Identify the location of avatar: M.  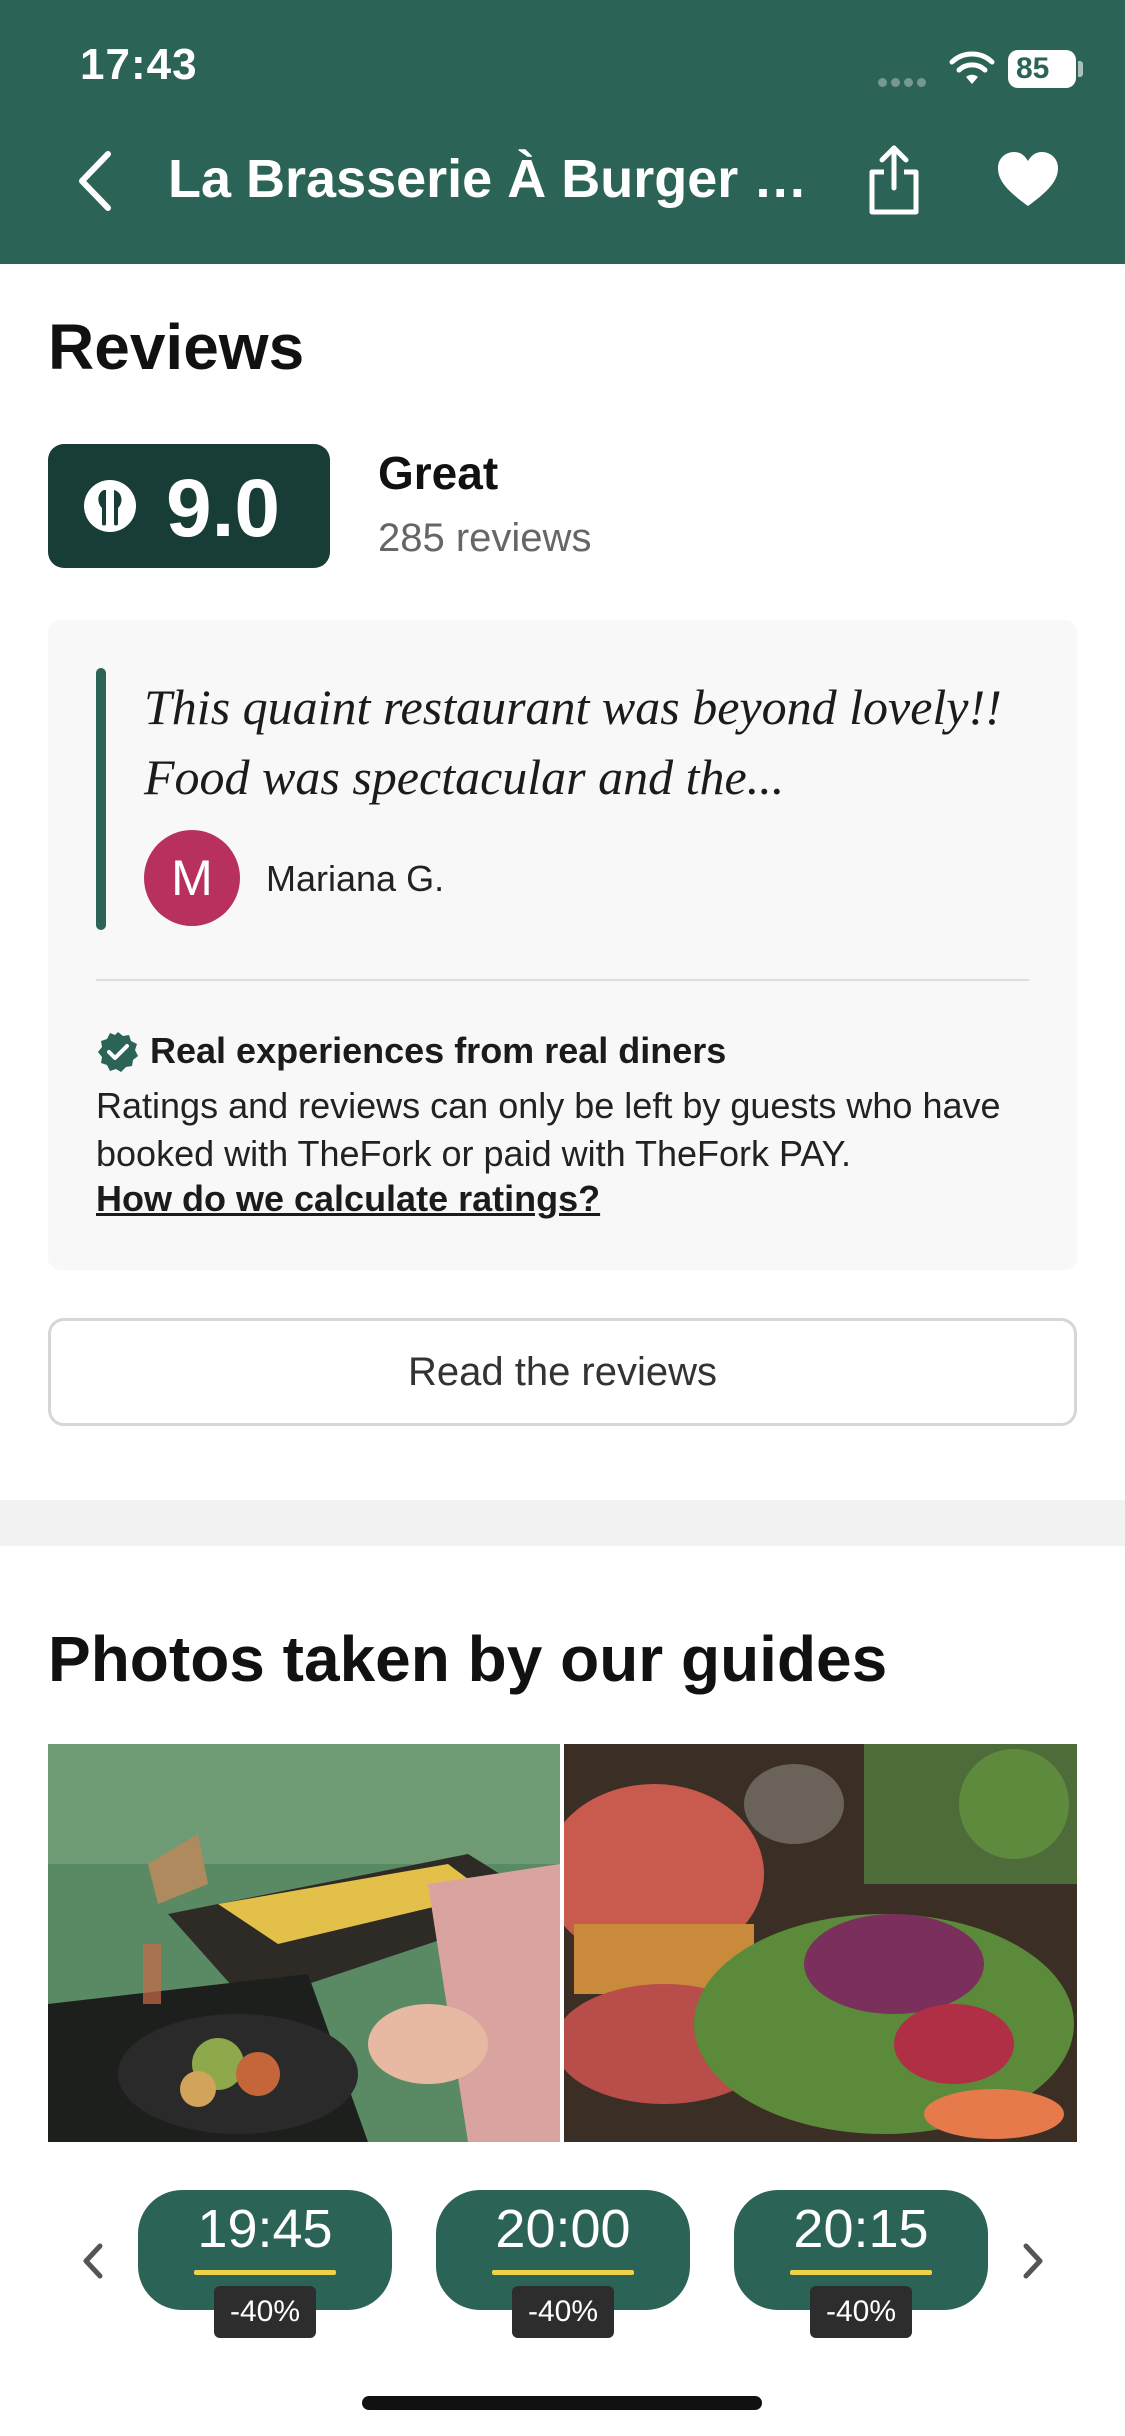
(192, 878).